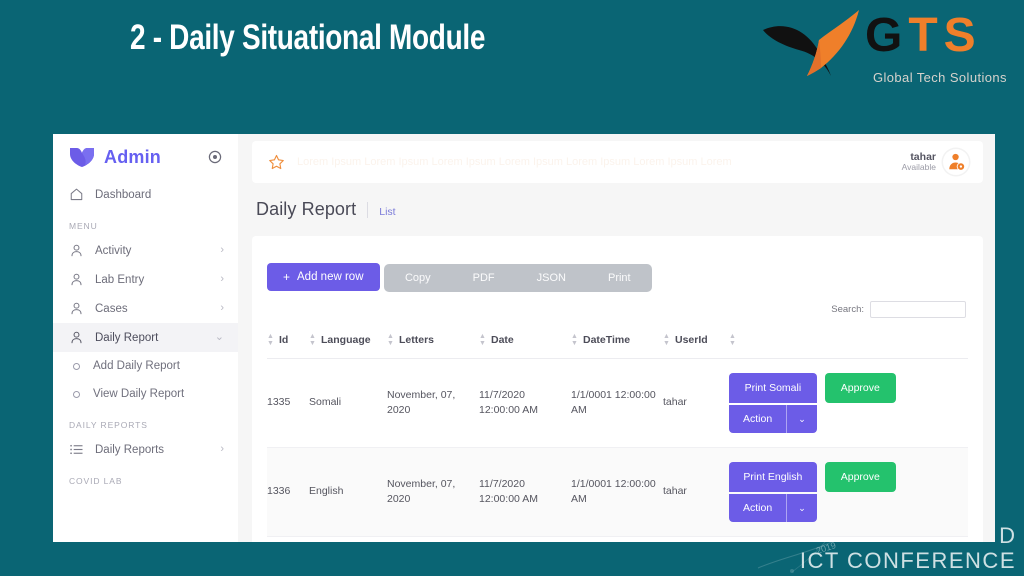 This screenshot has height=576, width=1024. I want to click on page-header: Daily Report List, so click(625, 209).